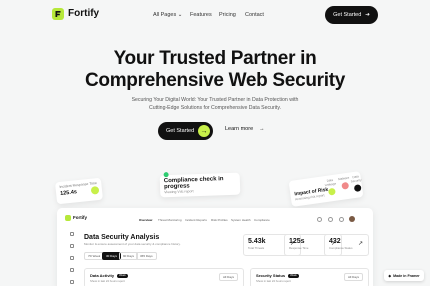  Describe the element at coordinates (170, 220) in the screenshot. I see `dashboard-nav-threat: Threat Monitoring` at that location.